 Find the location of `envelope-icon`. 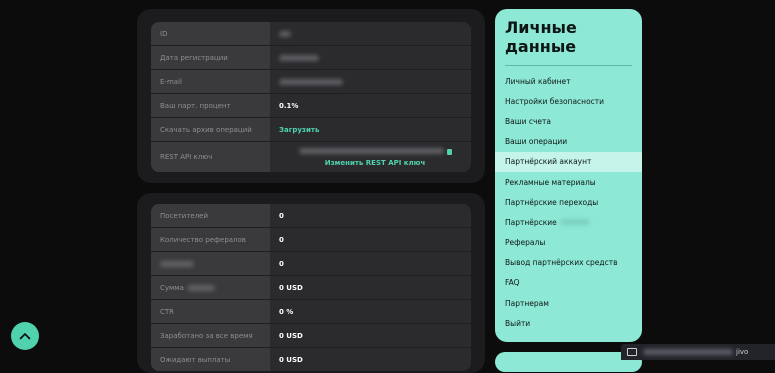

envelope-icon is located at coordinates (632, 352).